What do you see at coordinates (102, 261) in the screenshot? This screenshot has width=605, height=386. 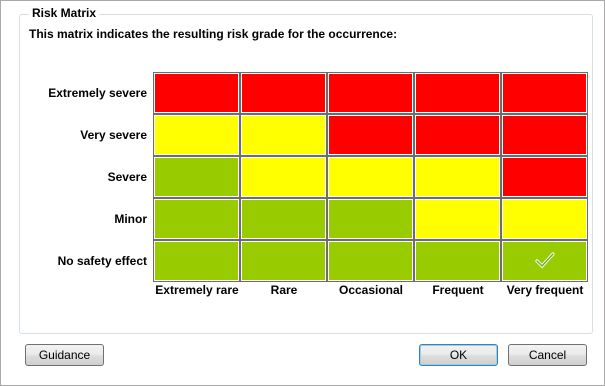 I see `severity-label: No safety effect` at bounding box center [102, 261].